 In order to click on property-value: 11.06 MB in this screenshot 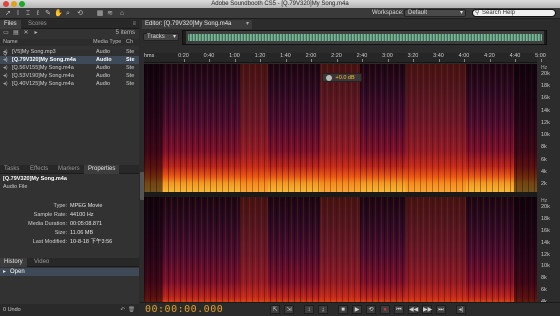, I will do `click(82, 233)`.